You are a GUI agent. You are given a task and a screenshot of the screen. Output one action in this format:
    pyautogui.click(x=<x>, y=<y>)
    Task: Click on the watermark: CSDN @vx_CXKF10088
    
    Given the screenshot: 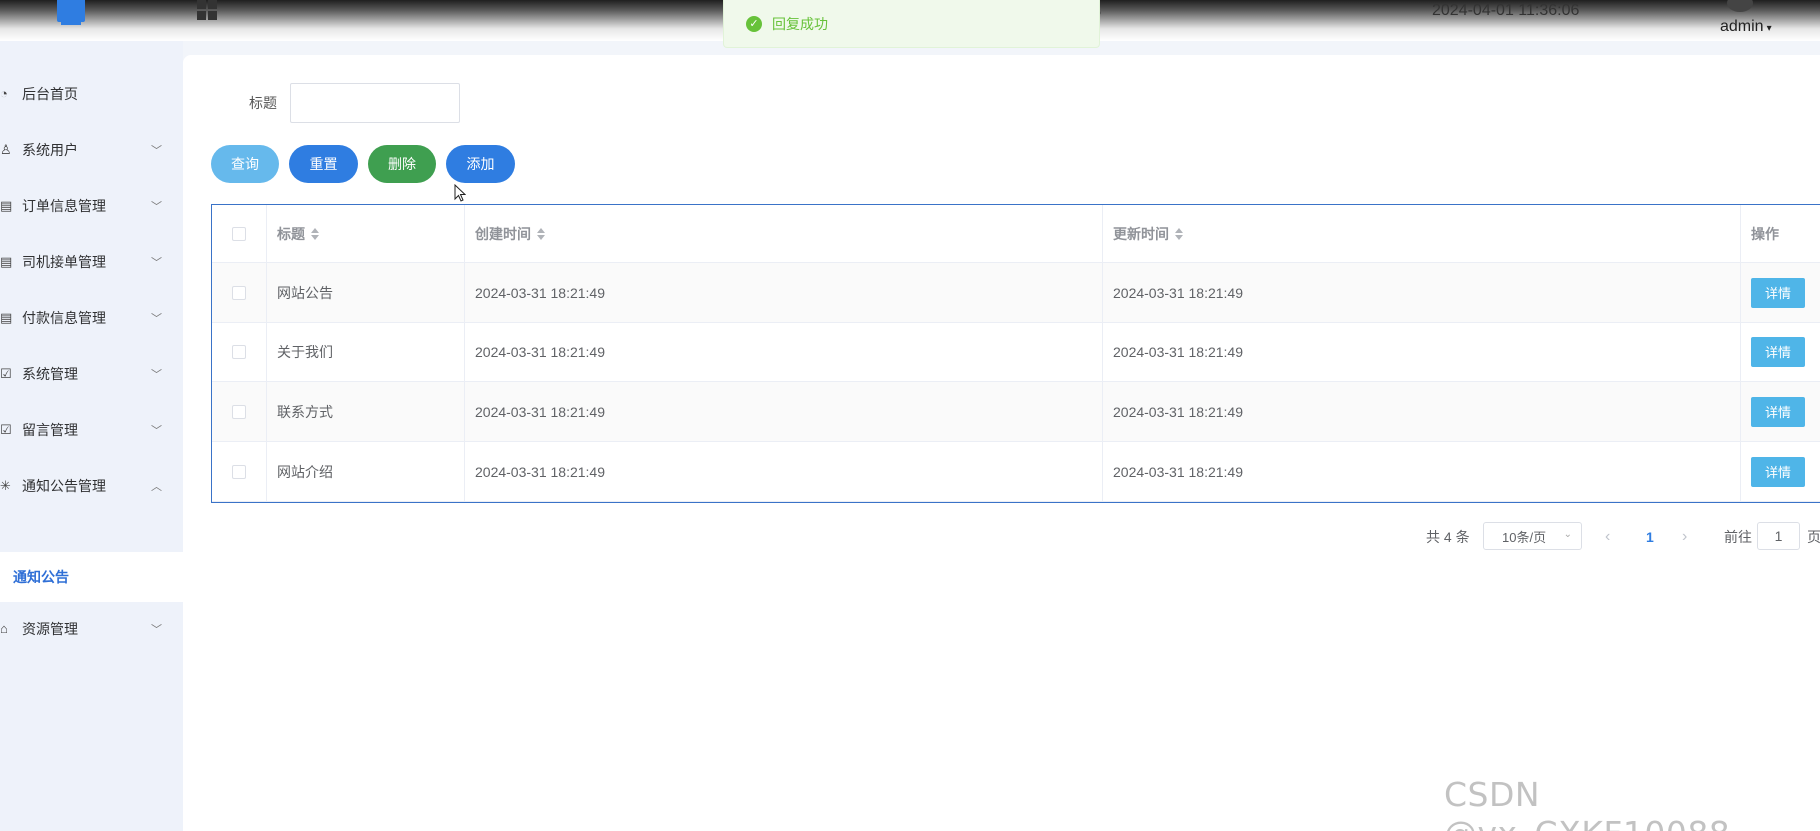 What is the action you would take?
    pyautogui.click(x=1587, y=803)
    